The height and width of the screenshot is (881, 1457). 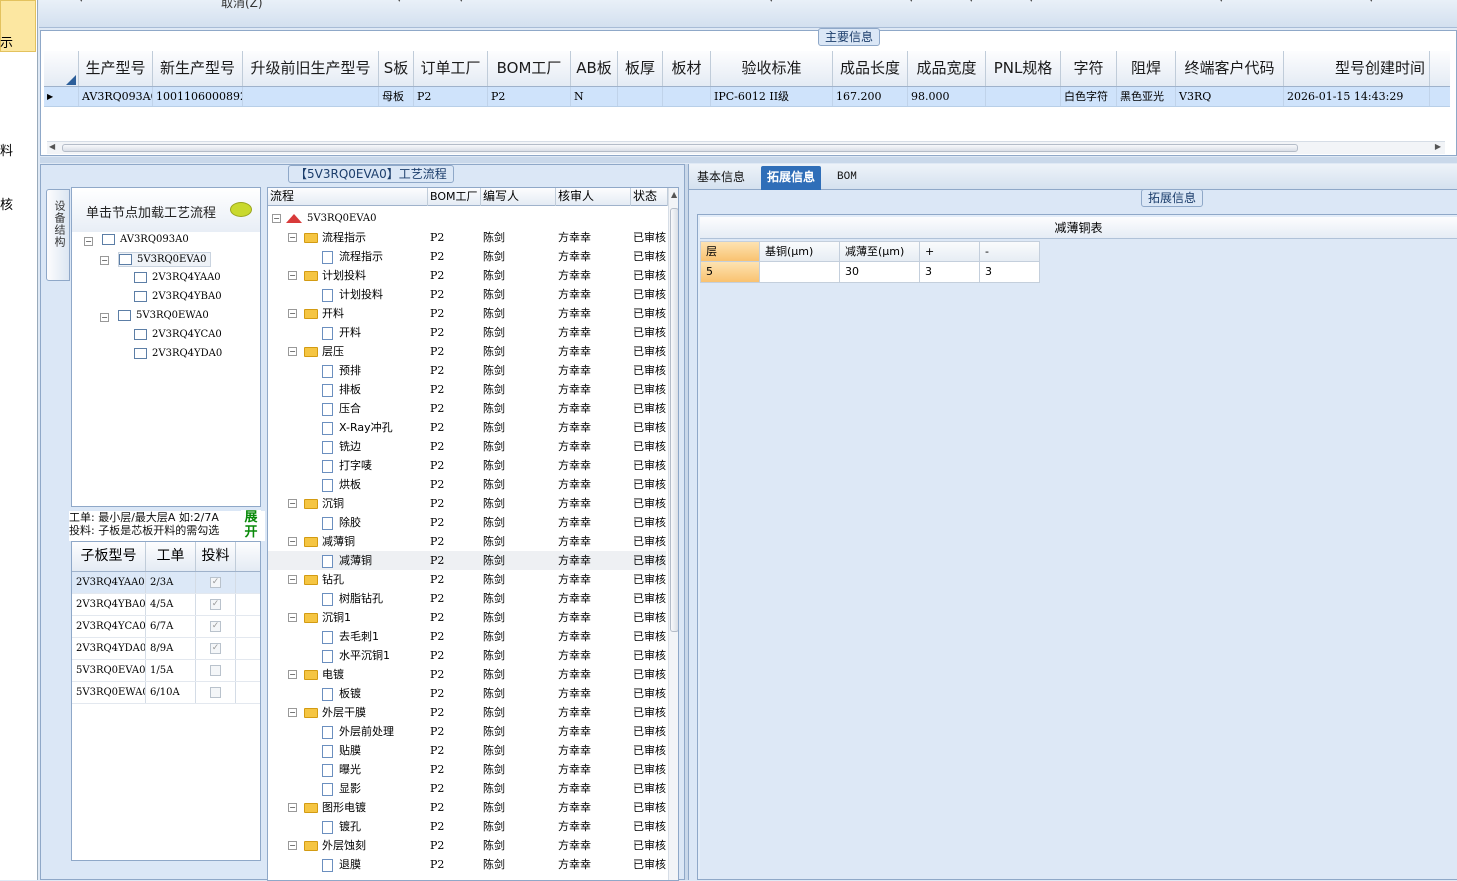 I want to click on table-row: 5 30 3 3, so click(x=870, y=272).